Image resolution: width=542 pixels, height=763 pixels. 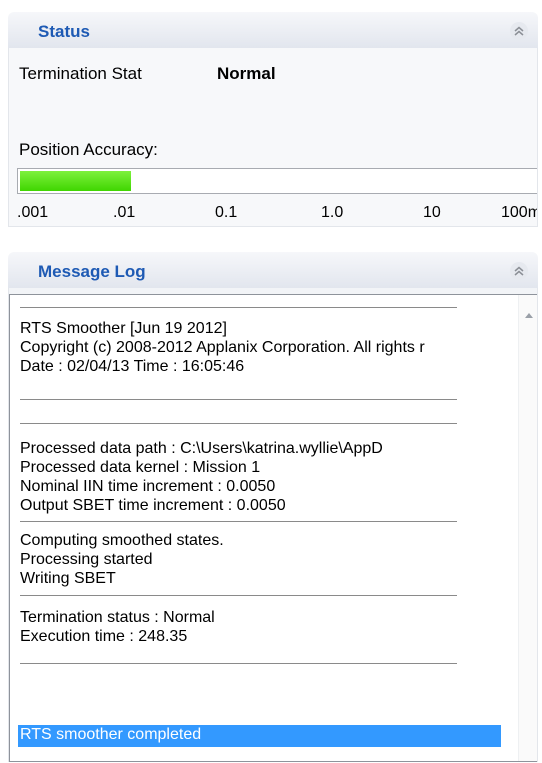 I want to click on log-line: Date : 02/04/13 Time : 16:05:46, so click(x=132, y=366).